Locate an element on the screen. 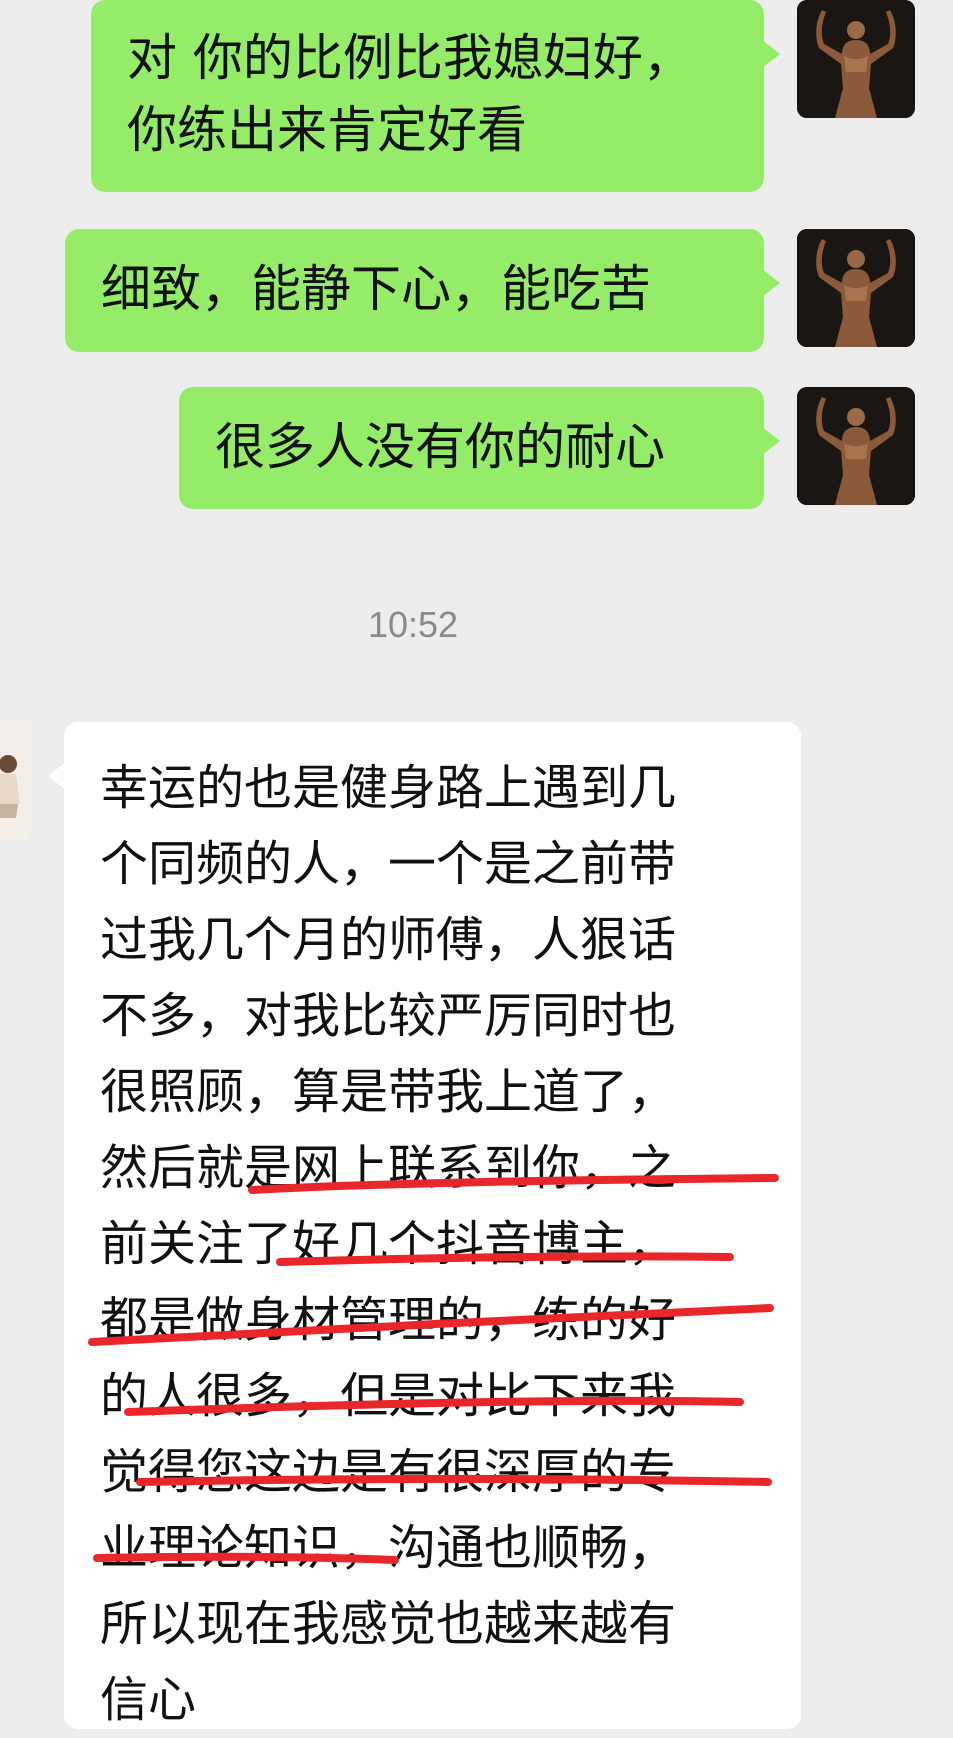 Image resolution: width=953 pixels, height=1738 pixels. message-bubble-outgoing: 对 你的比例比我媳妇好， 你练出来肯定好看 is located at coordinates (435, 96).